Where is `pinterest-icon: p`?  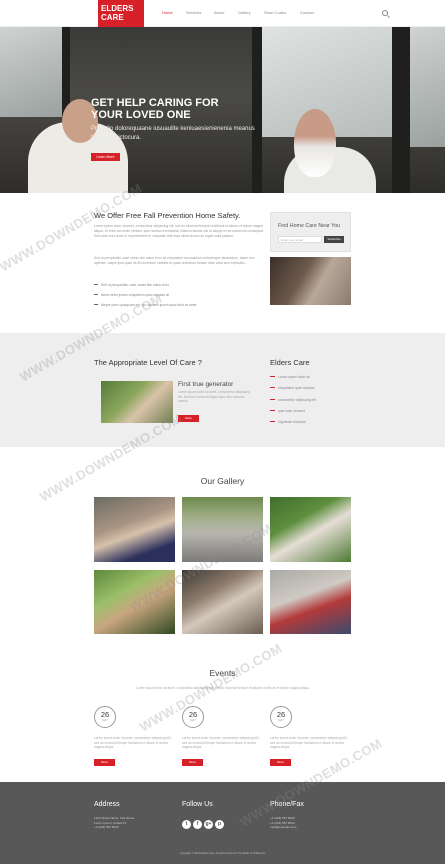
pinterest-icon: p is located at coordinates (219, 824).